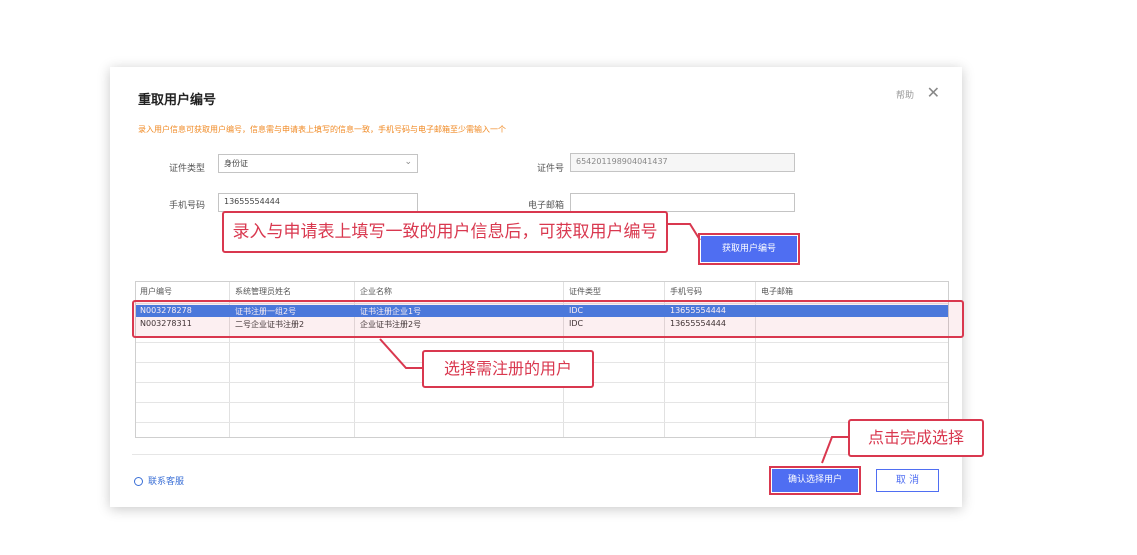 This screenshot has height=555, width=1137. I want to click on callout-select-user: 选择需注册的用户, so click(508, 369).